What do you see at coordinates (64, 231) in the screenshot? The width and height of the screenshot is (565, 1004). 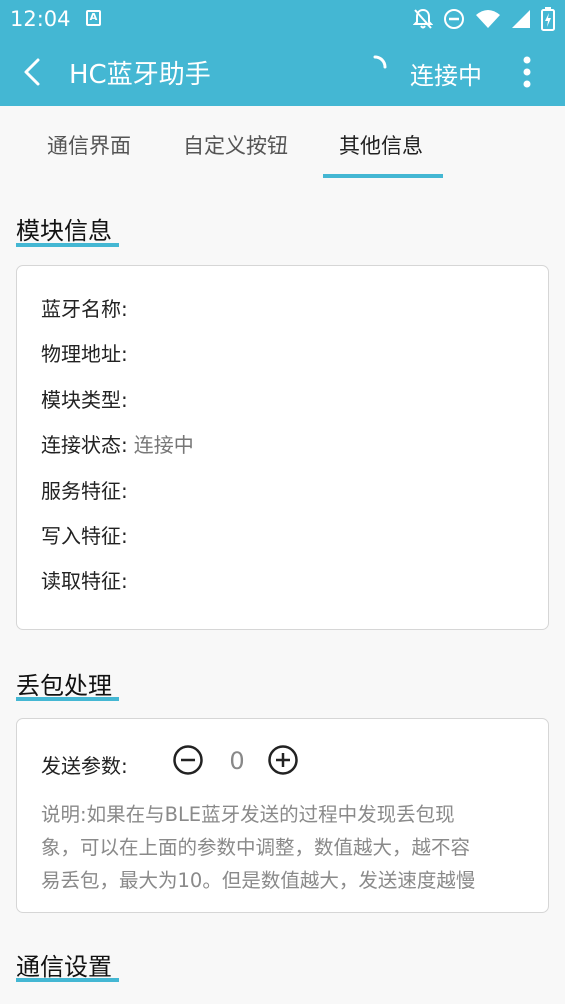 I see `module-info-title: 模块信息` at bounding box center [64, 231].